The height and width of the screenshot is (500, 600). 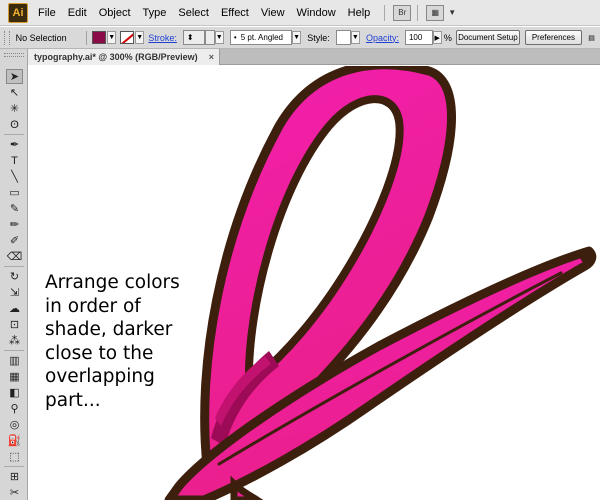 I want to click on menu-help: Help, so click(x=359, y=13).